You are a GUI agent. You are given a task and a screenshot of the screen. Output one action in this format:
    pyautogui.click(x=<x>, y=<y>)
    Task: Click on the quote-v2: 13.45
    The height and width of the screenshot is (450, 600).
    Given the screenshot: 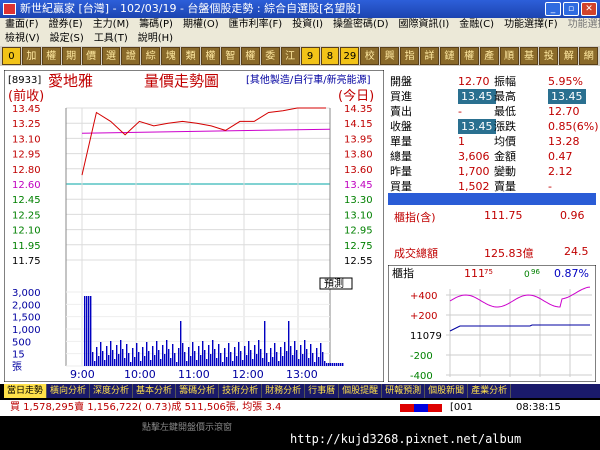 What is the action you would take?
    pyautogui.click(x=567, y=96)
    